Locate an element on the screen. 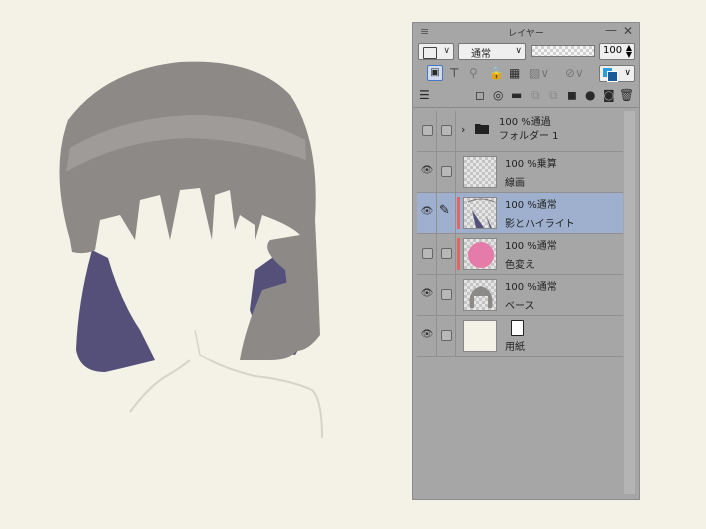 The image size is (706, 529). layer-row-shadow-highlight: 👁 ✎ 100 %通常 影とハイライト is located at coordinates (520, 213).